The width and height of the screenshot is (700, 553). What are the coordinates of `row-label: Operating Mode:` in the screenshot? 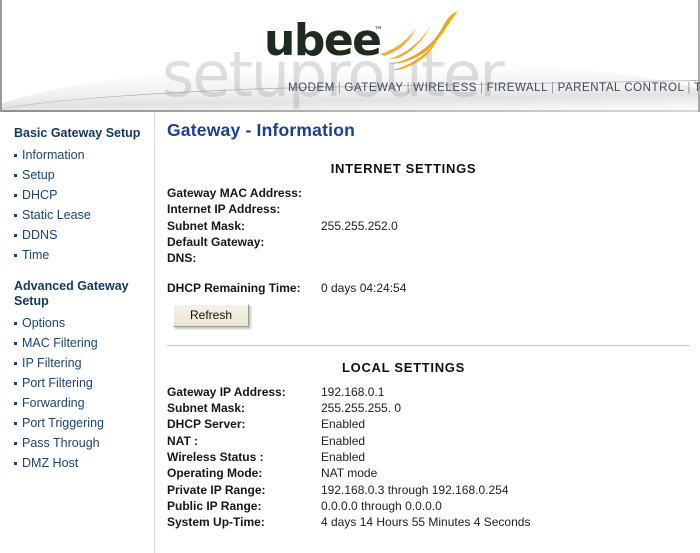 It's located at (215, 473).